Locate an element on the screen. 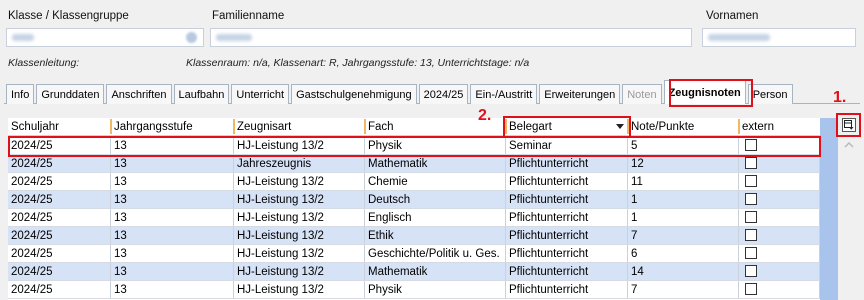  cell-fach: Geschichte/Politik u. Ges. is located at coordinates (435, 253).